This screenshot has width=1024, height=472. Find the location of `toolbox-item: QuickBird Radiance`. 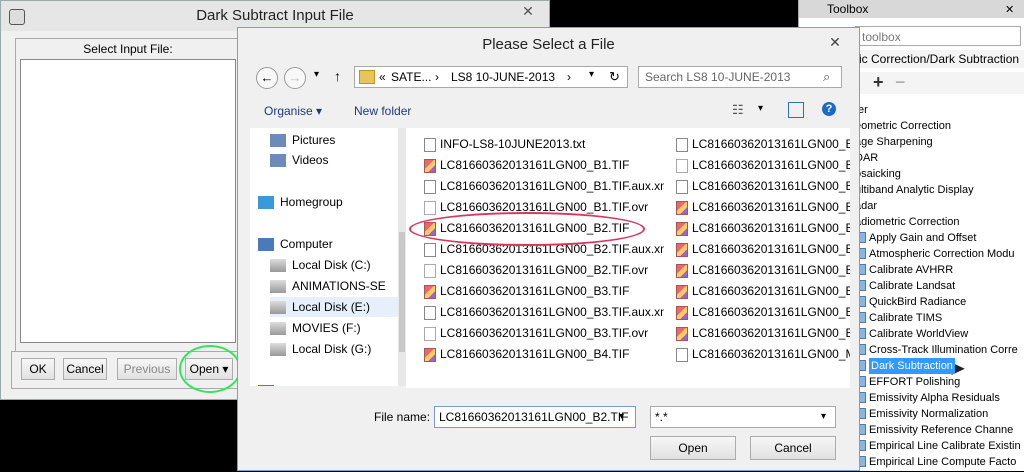

toolbox-item: QuickBird Radiance is located at coordinates (917, 302).